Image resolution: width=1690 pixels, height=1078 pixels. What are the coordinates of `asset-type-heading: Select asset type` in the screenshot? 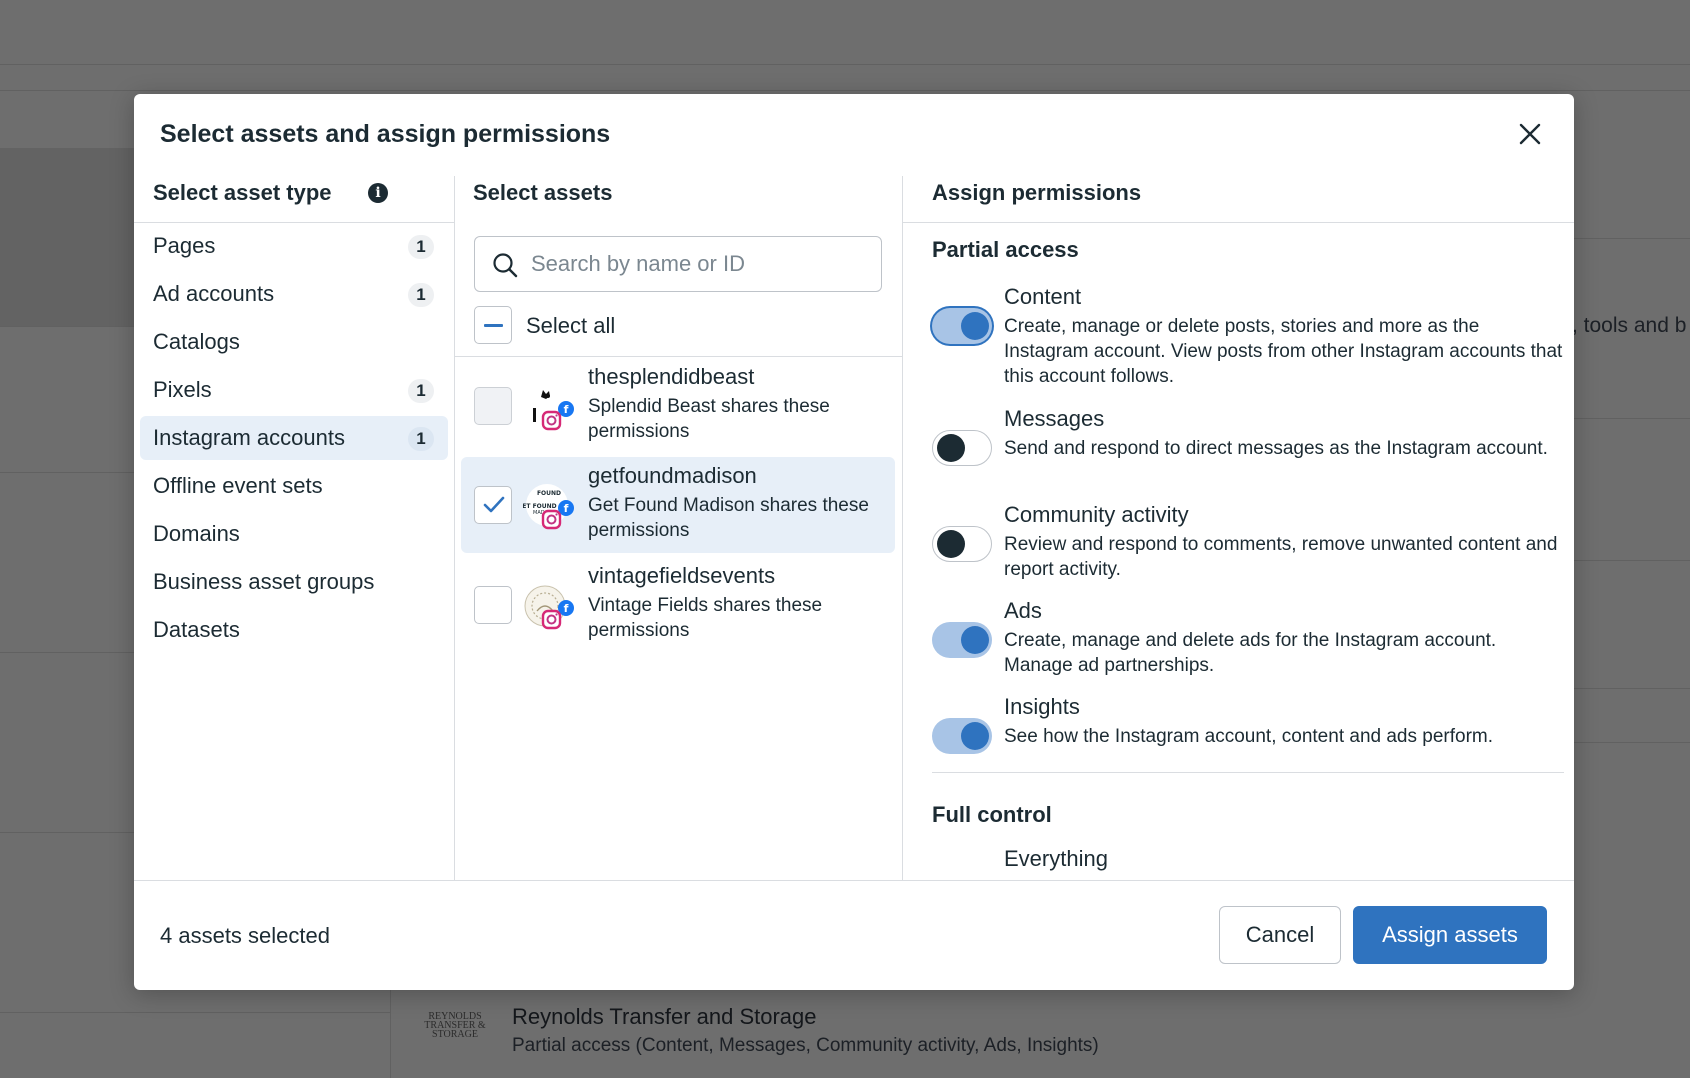 It's located at (242, 192).